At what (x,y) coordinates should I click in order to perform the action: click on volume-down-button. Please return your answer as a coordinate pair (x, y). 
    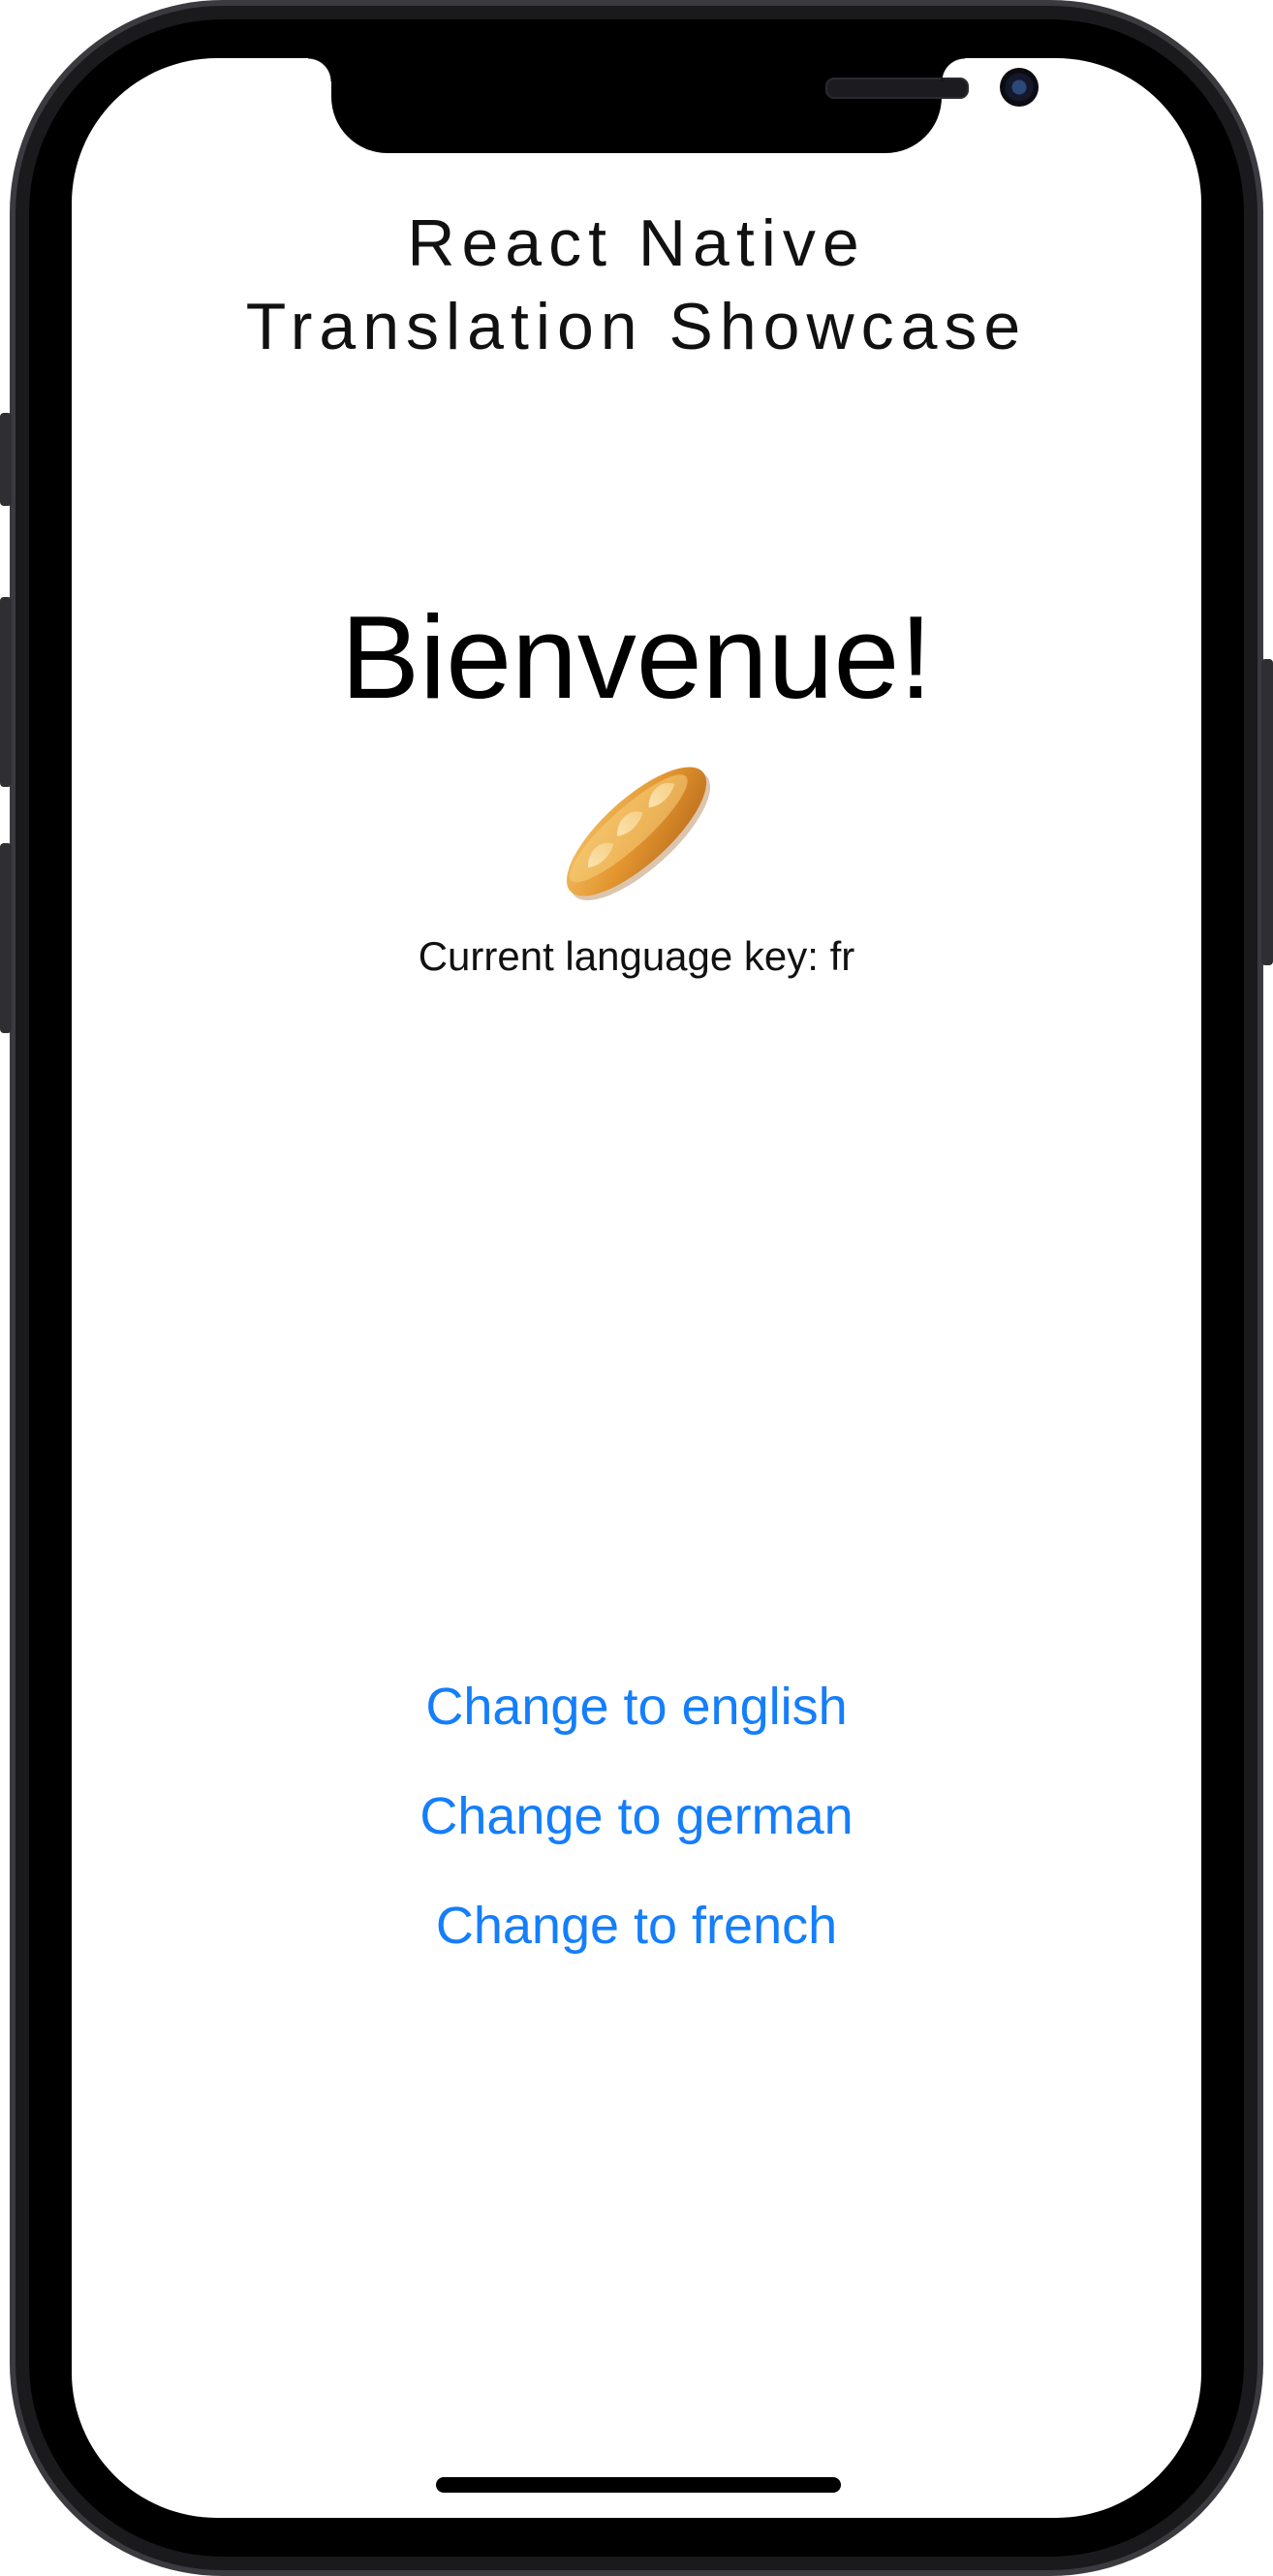
    Looking at the image, I should click on (6, 938).